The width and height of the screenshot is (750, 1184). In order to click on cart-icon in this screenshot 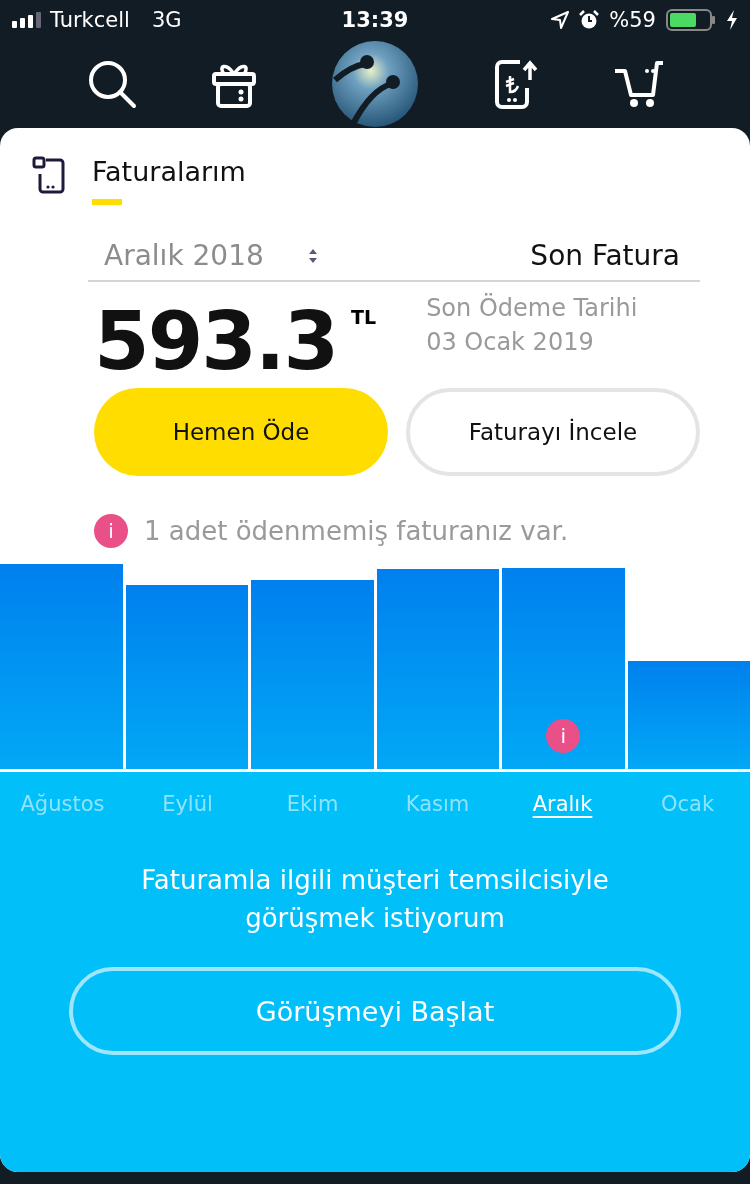, I will do `click(637, 84)`.